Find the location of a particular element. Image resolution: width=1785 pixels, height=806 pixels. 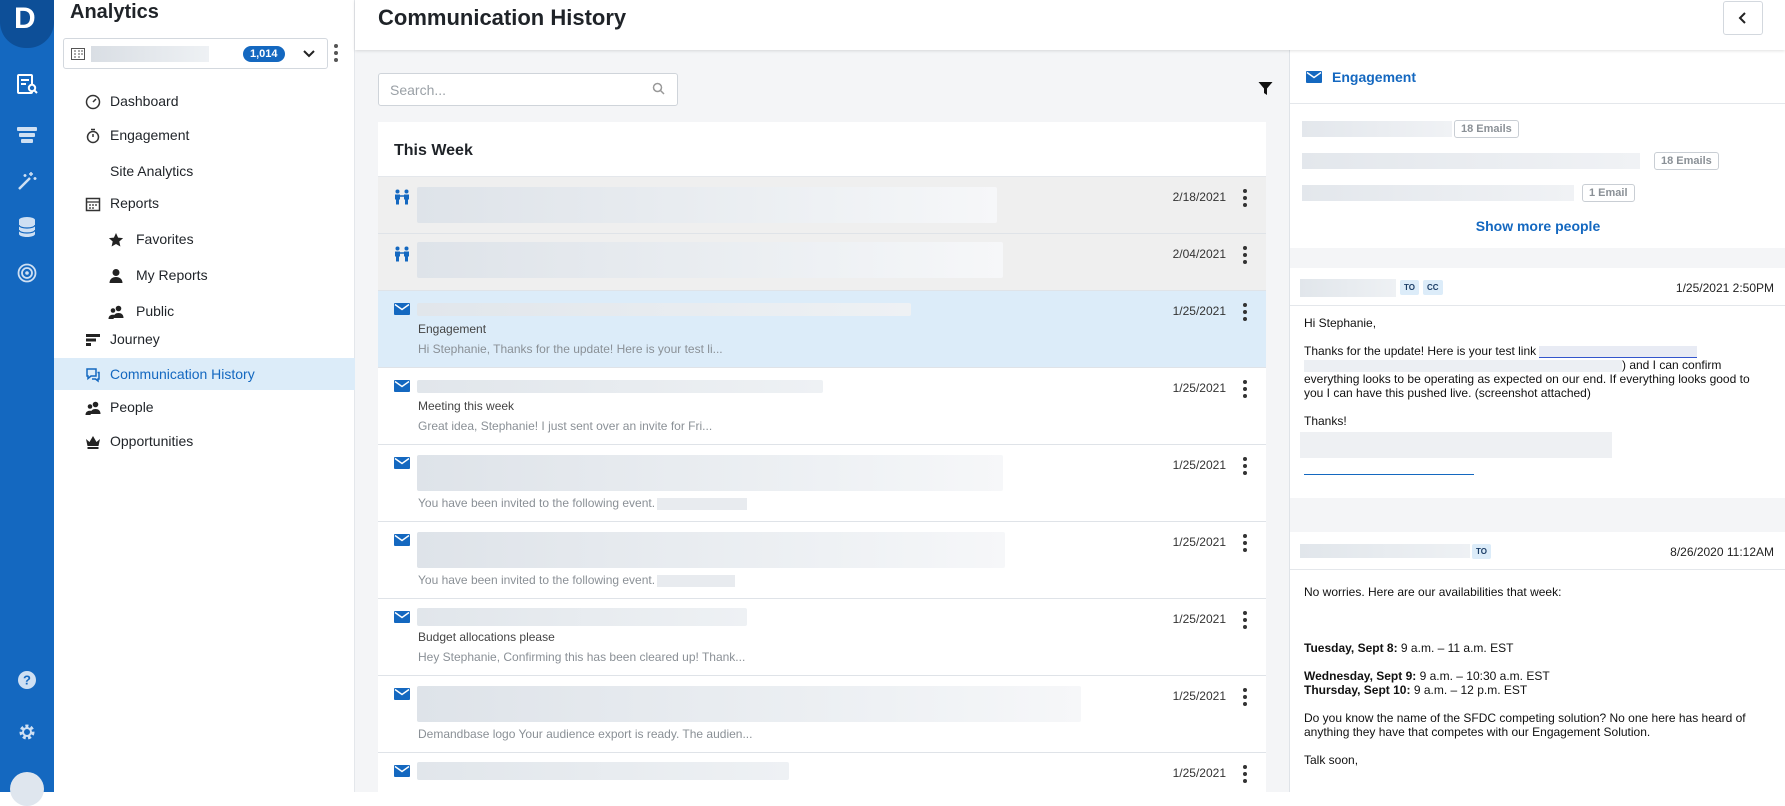

nav-label: People is located at coordinates (132, 407).